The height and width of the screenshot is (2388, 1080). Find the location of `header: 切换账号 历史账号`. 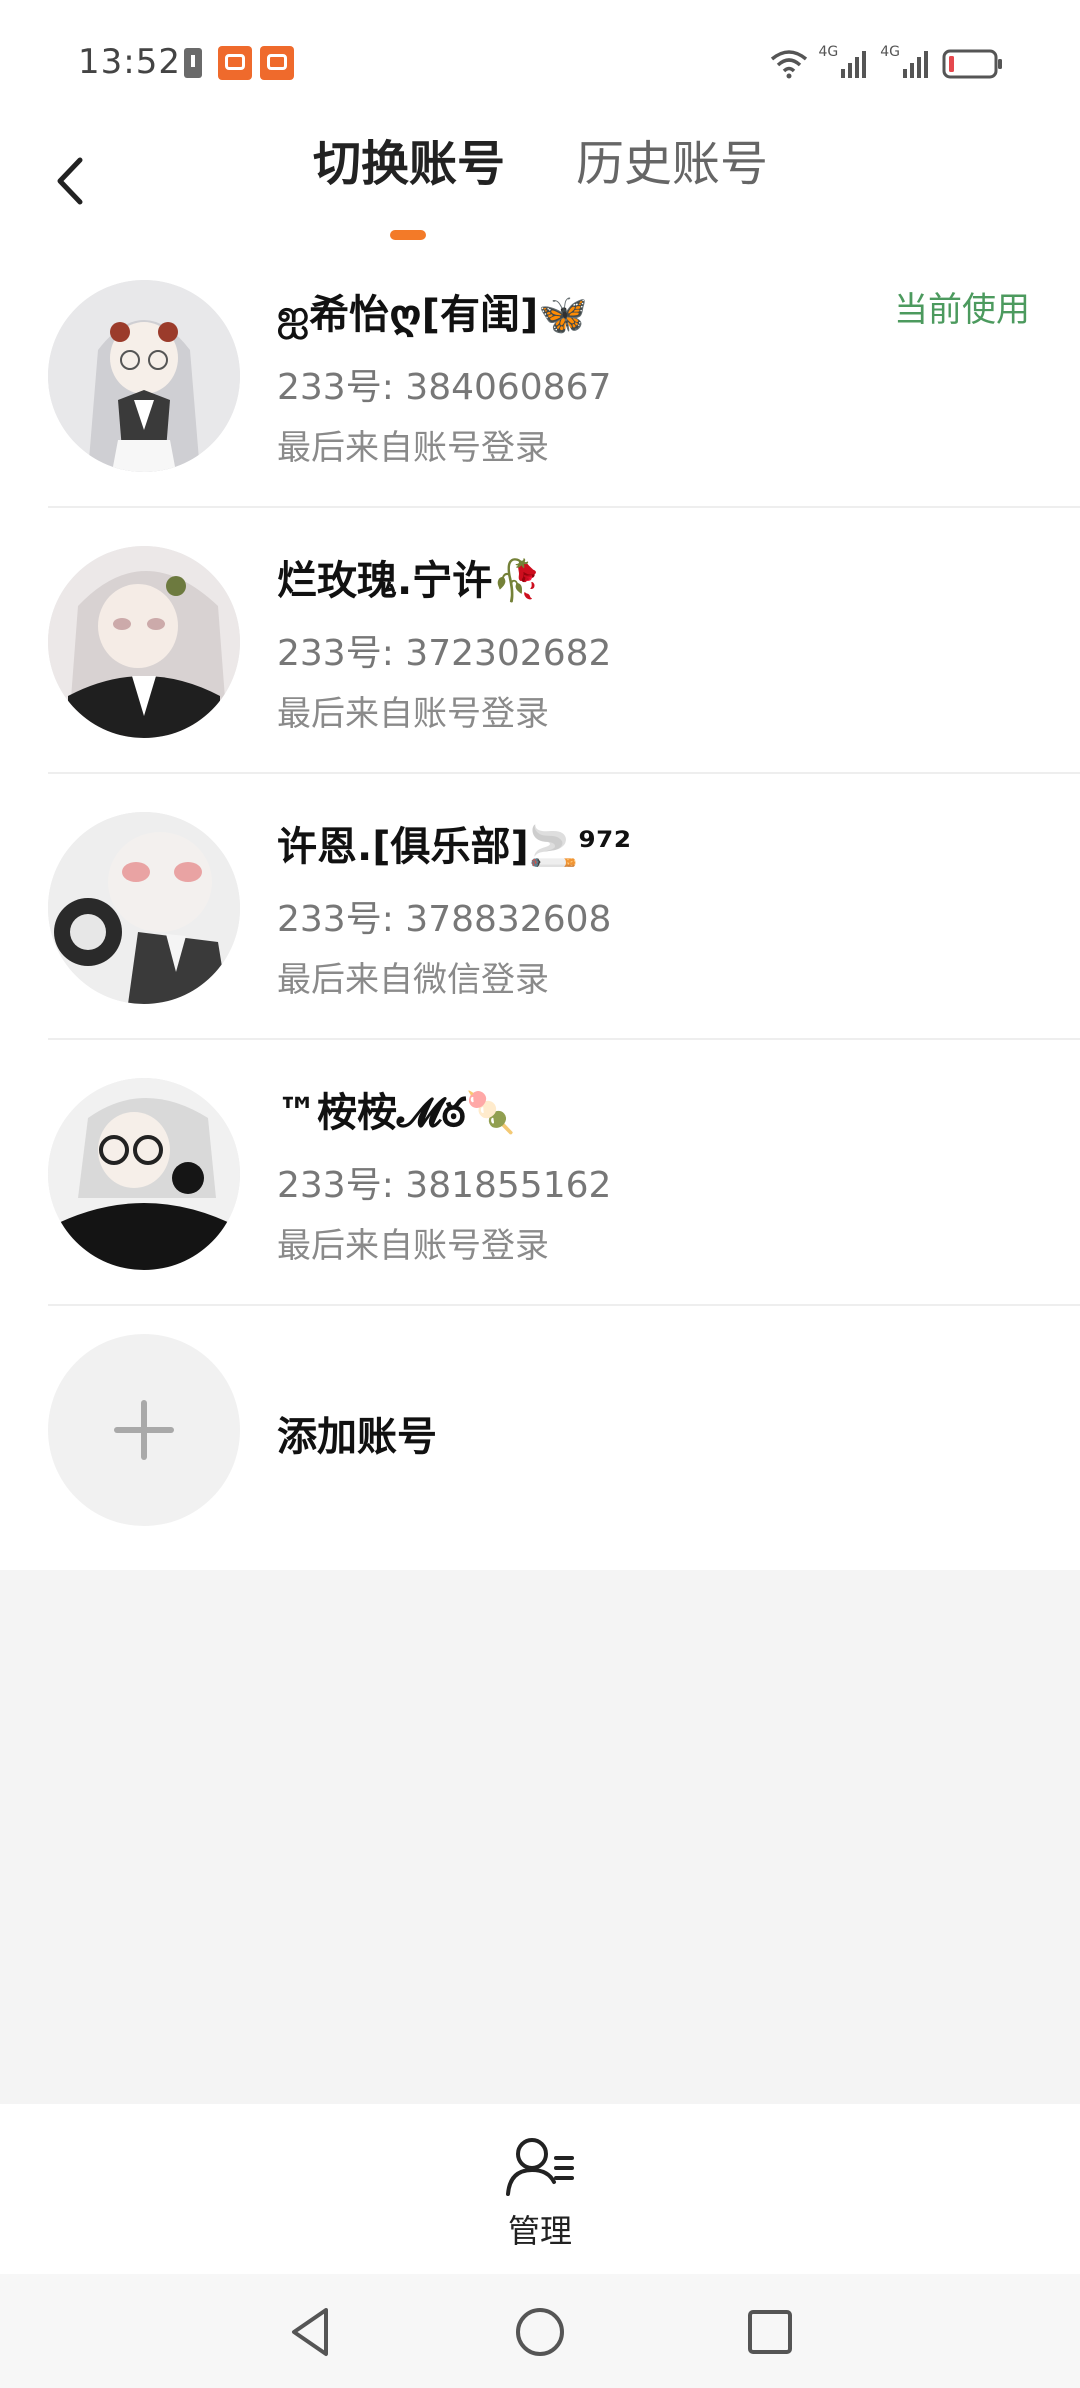

header: 切换账号 历史账号 is located at coordinates (540, 182).